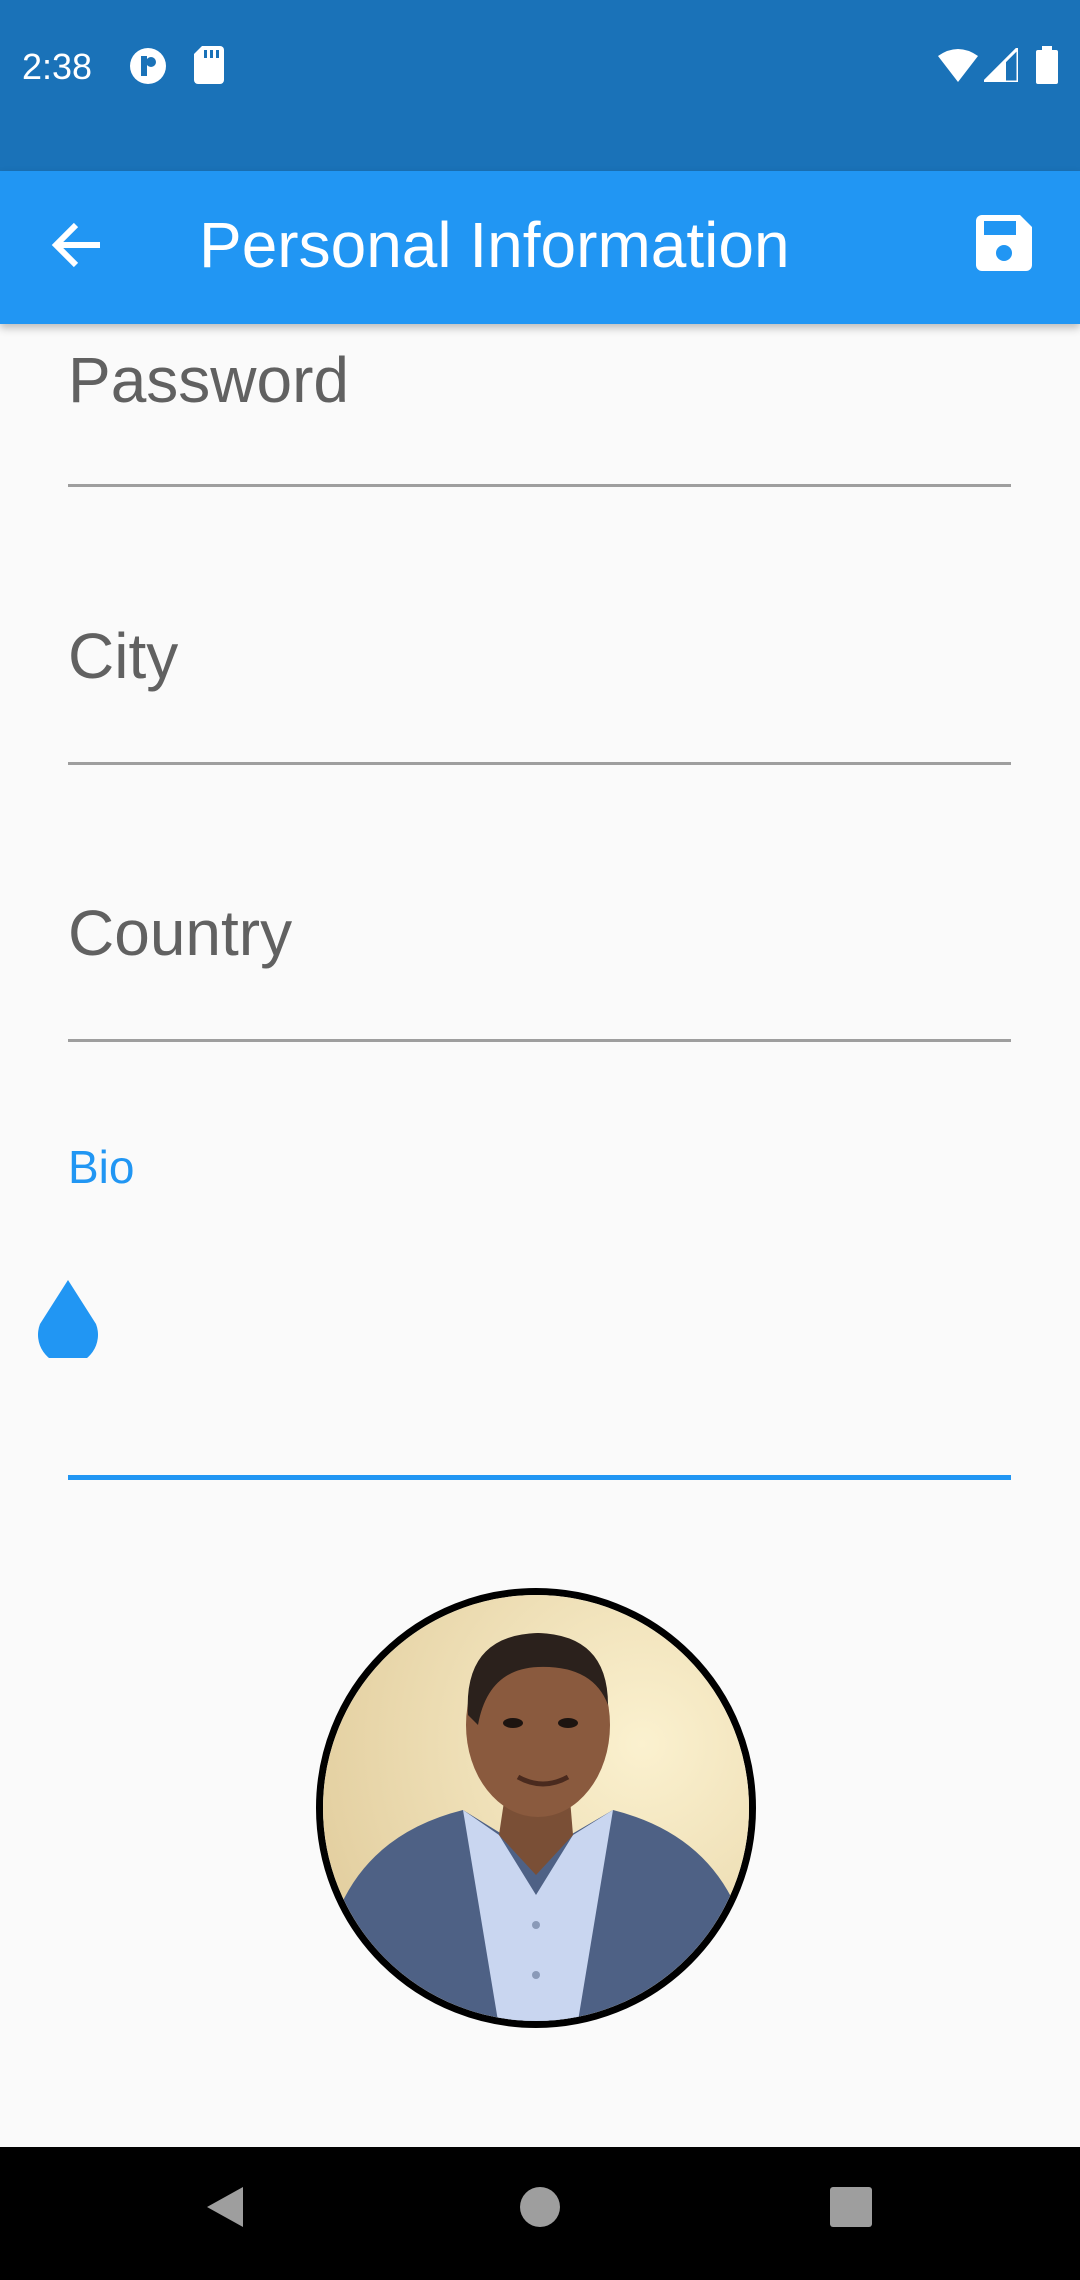 This screenshot has height=2280, width=1080. I want to click on nav-home-button, so click(540, 2209).